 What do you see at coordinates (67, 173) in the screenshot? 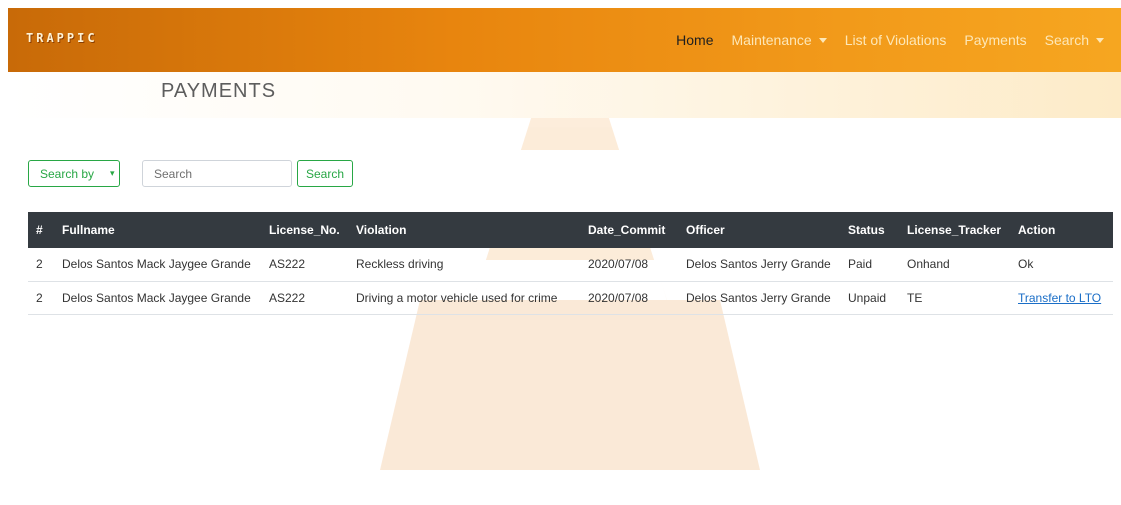
I see `search-by-label: Search by` at bounding box center [67, 173].